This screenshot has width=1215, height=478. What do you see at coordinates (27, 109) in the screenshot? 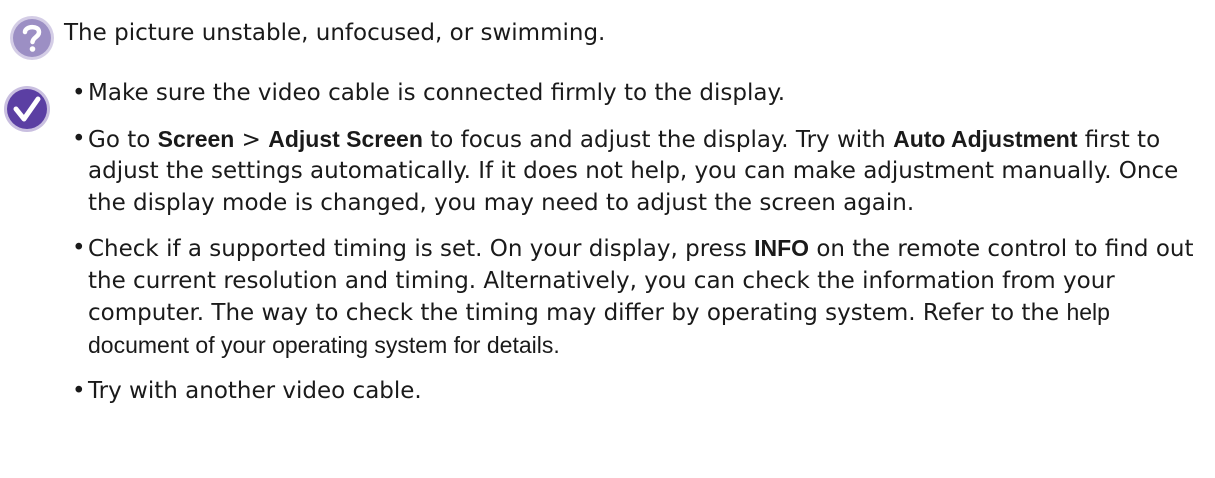
I see `check-icon` at bounding box center [27, 109].